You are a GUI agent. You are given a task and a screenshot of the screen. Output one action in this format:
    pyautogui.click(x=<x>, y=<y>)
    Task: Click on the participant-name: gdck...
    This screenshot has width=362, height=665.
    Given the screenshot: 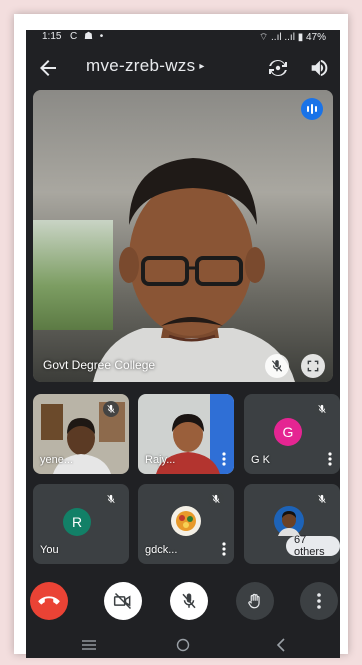 What is the action you would take?
    pyautogui.click(x=161, y=550)
    